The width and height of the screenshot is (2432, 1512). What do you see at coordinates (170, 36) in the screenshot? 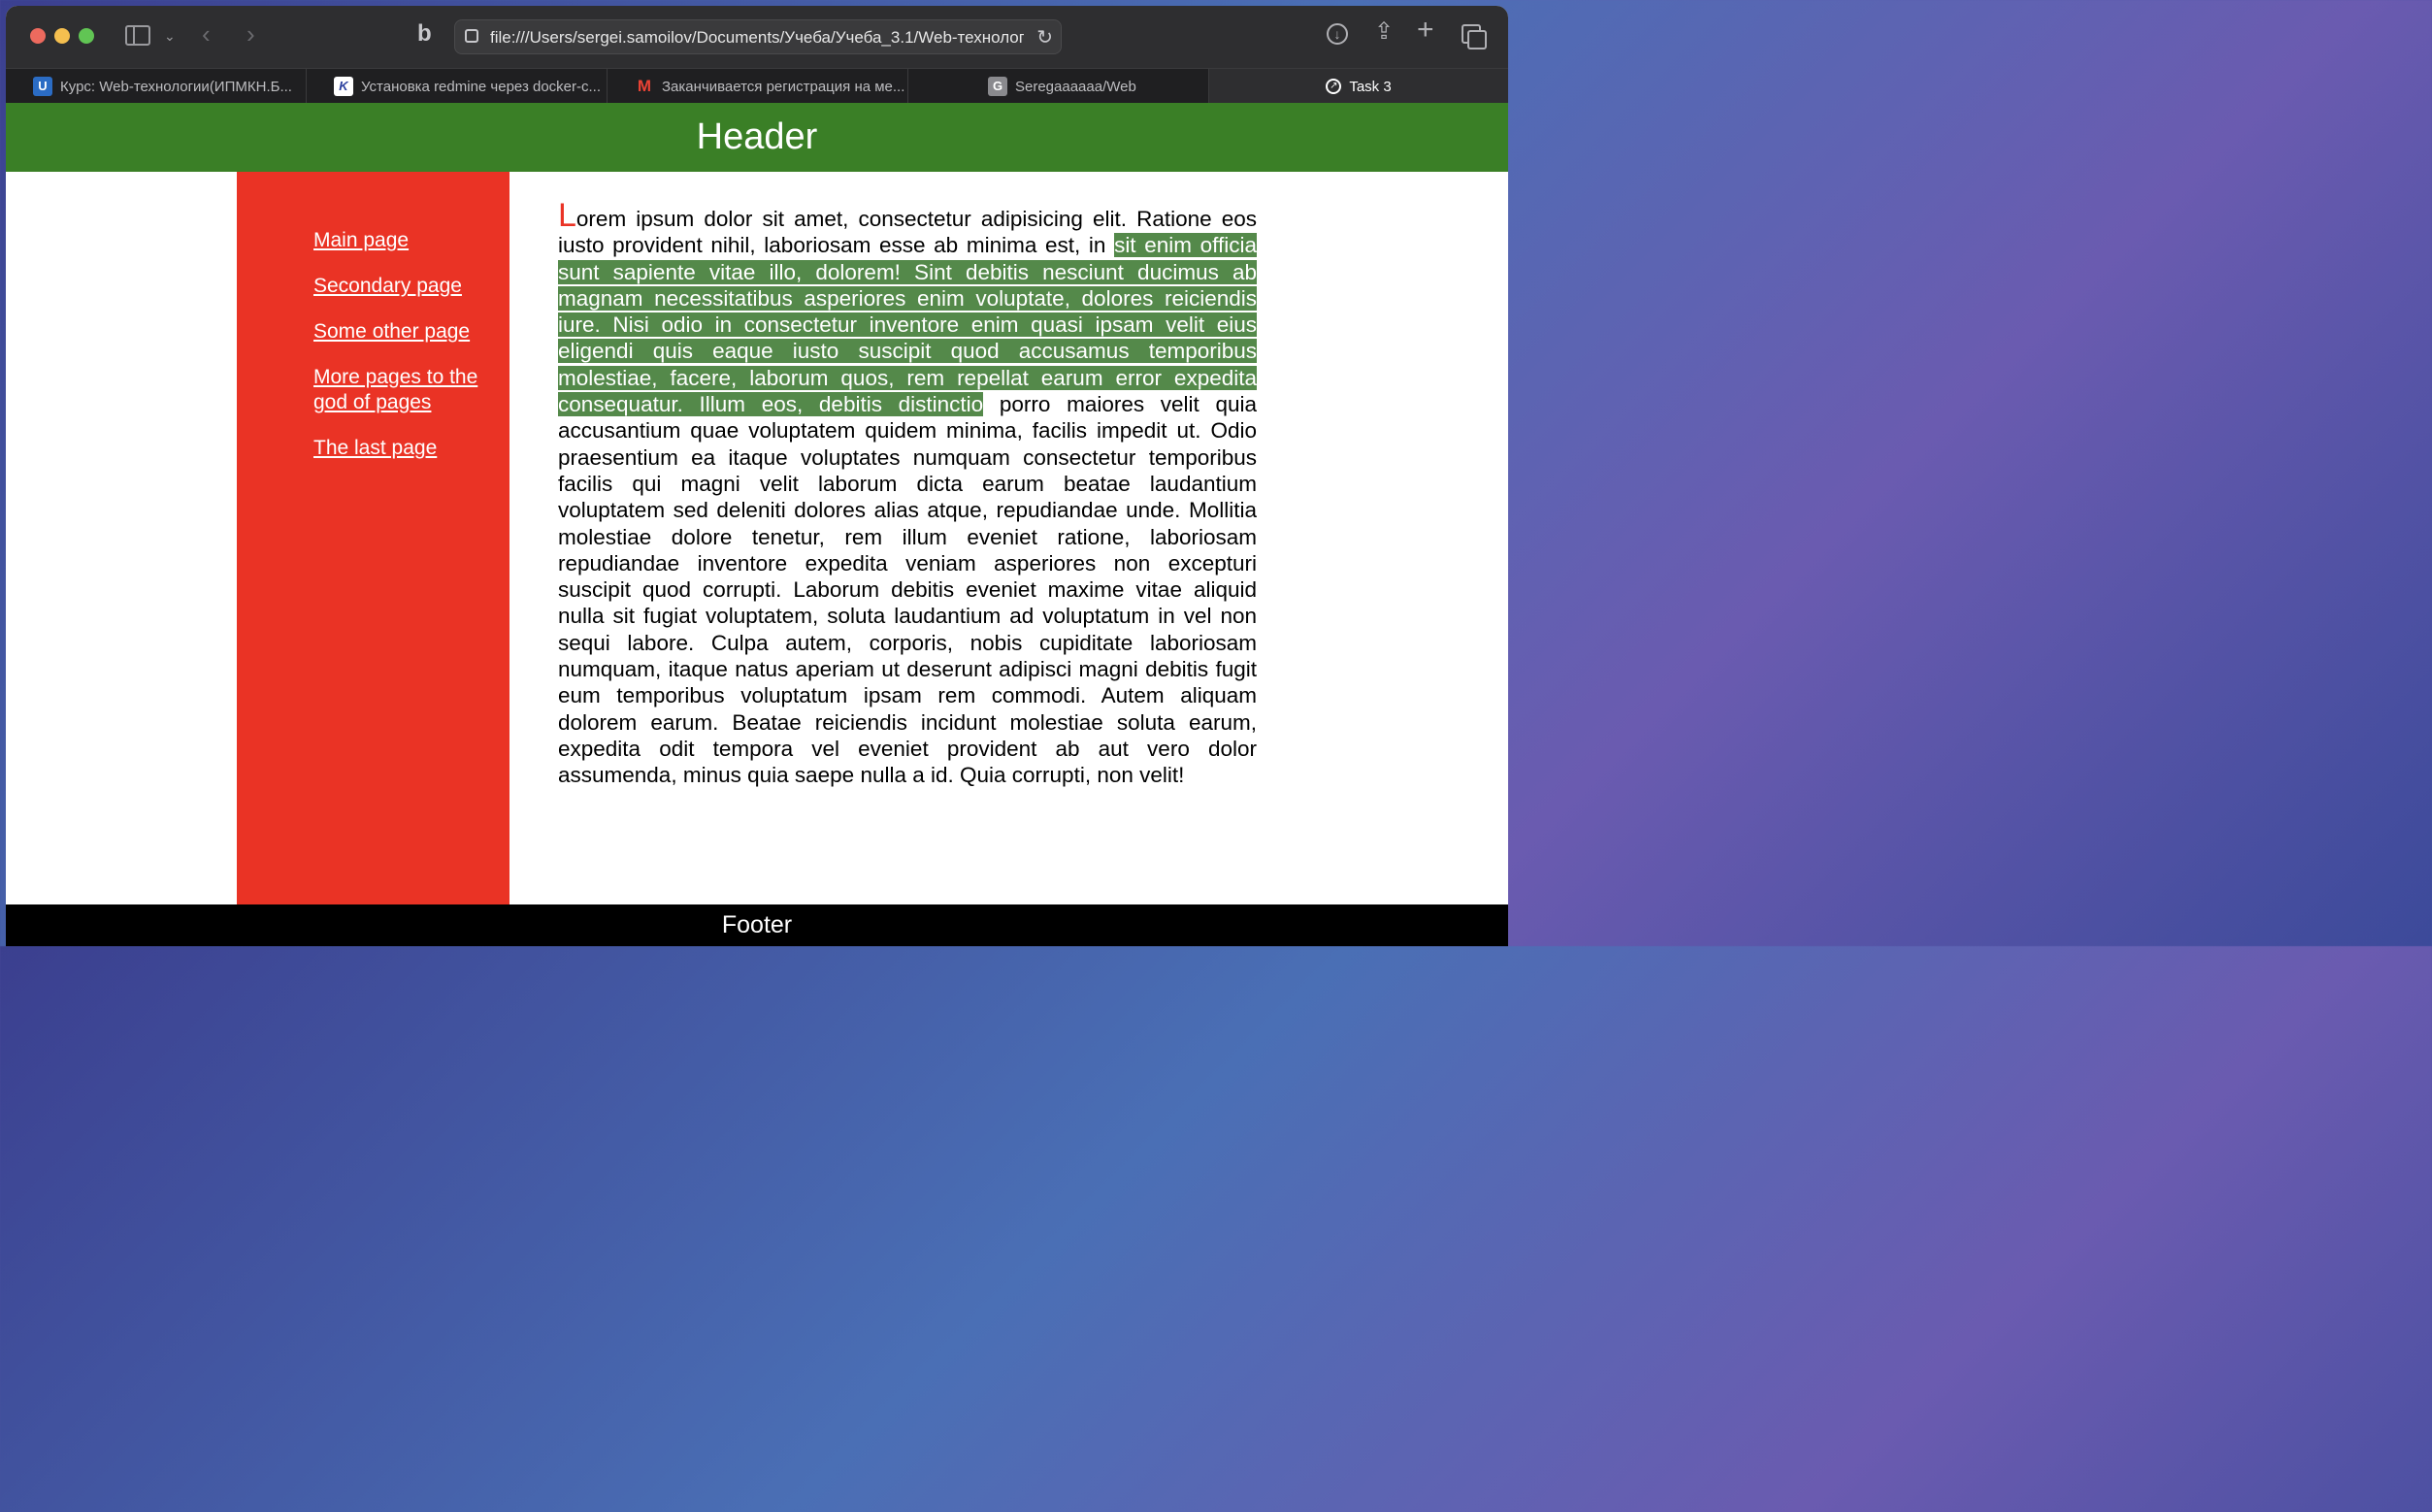
I see `chevron-down-icon: ⌄` at bounding box center [170, 36].